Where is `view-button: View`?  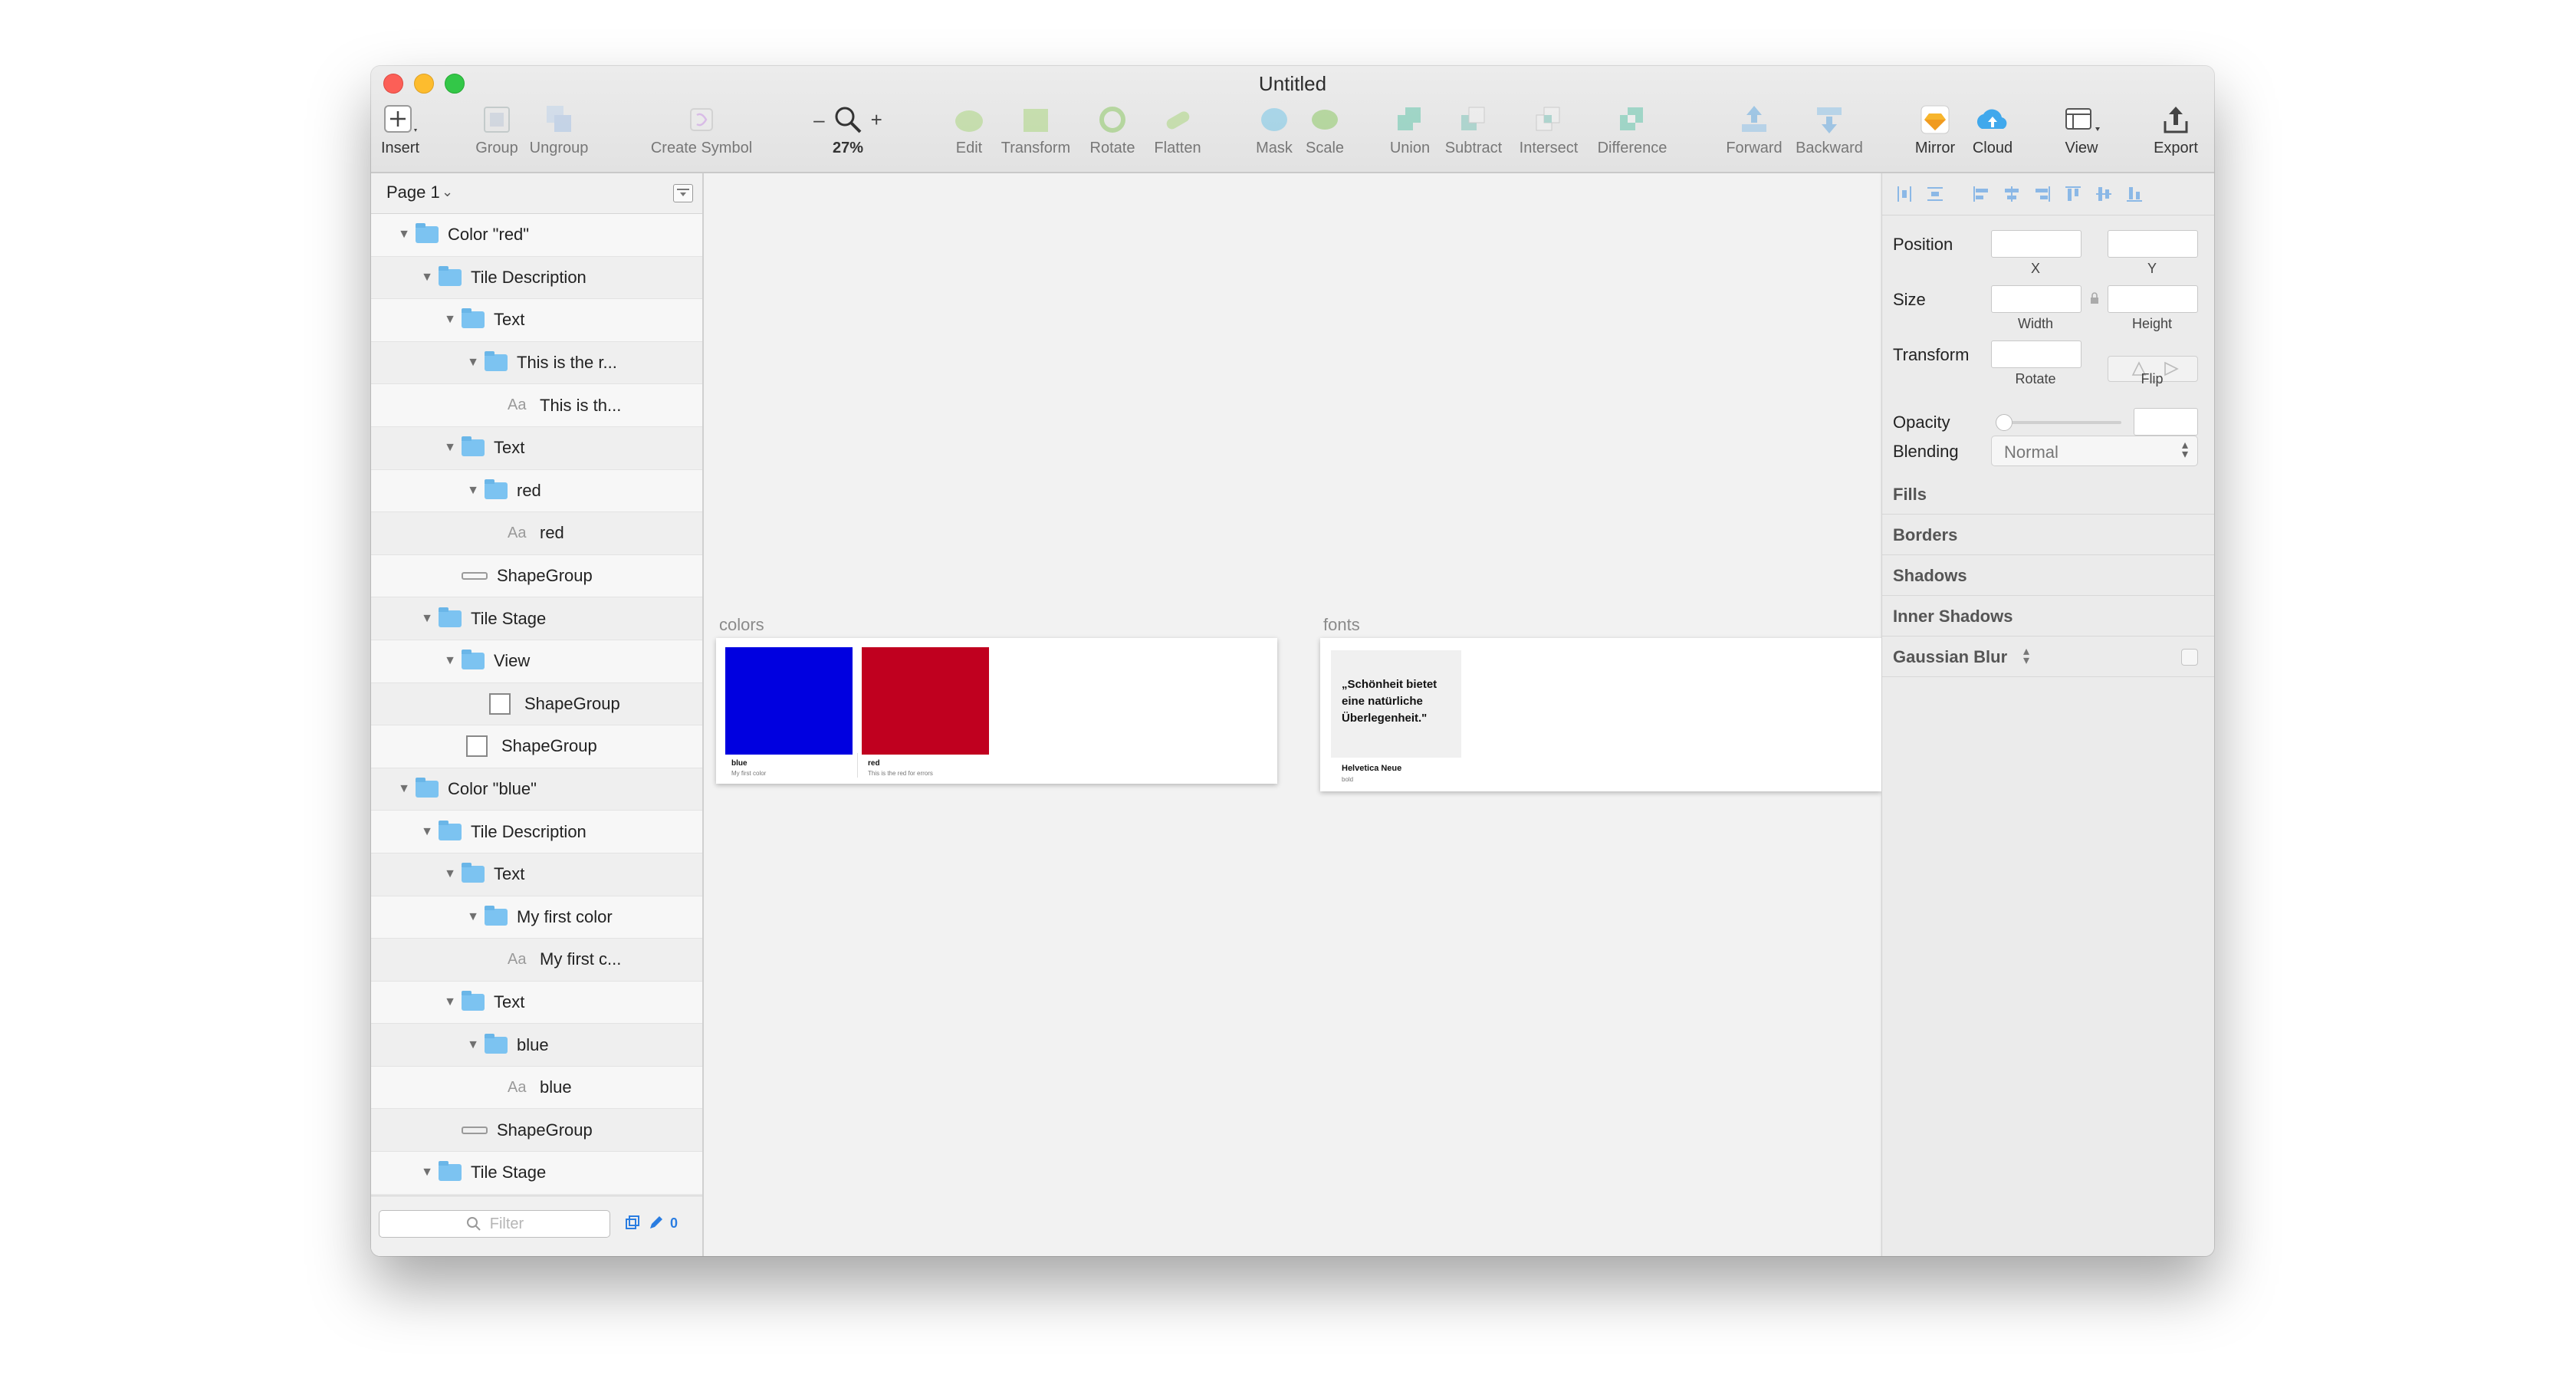 view-button: View is located at coordinates (2081, 130).